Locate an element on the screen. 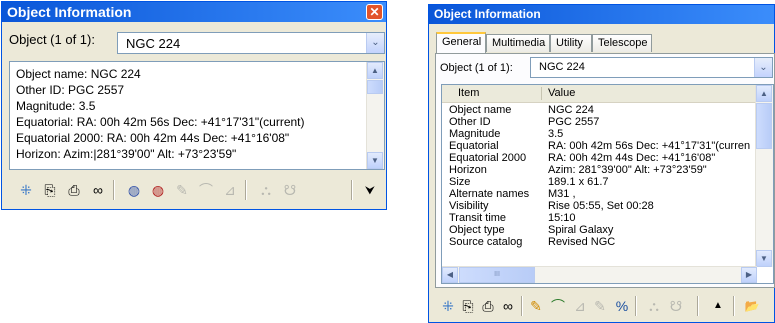 The image size is (775, 323). row-value: M31 , is located at coordinates (562, 194).